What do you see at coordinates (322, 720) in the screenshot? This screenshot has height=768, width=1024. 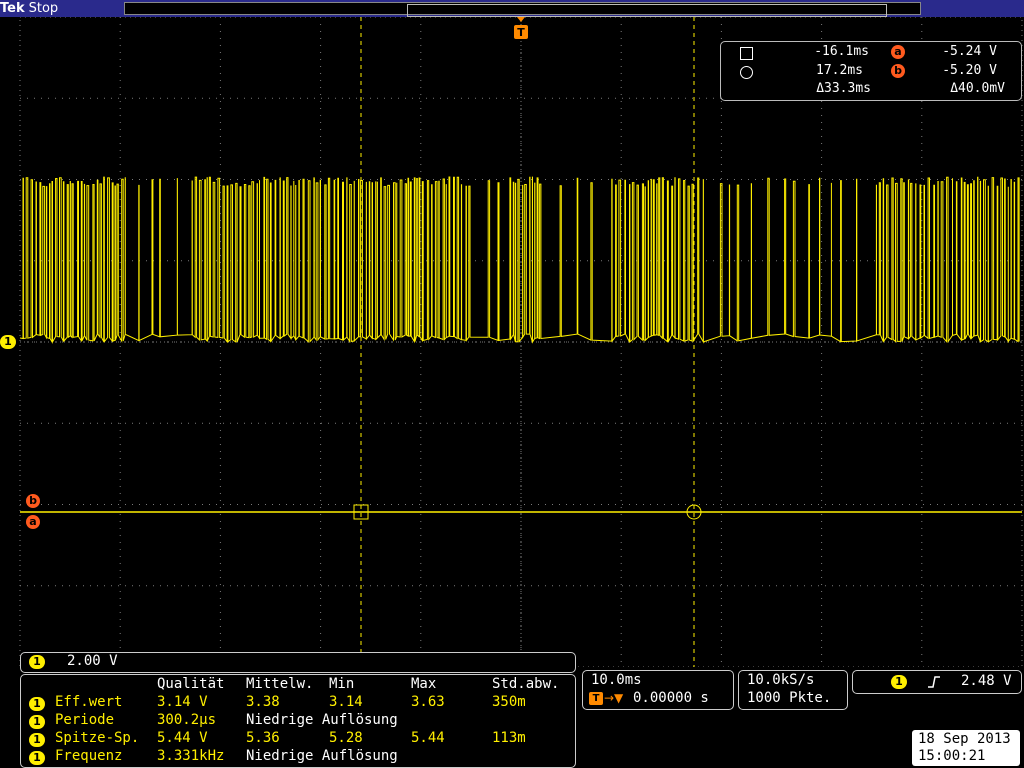 I see `meas-row-2-status: Niedrige Auflösung` at bounding box center [322, 720].